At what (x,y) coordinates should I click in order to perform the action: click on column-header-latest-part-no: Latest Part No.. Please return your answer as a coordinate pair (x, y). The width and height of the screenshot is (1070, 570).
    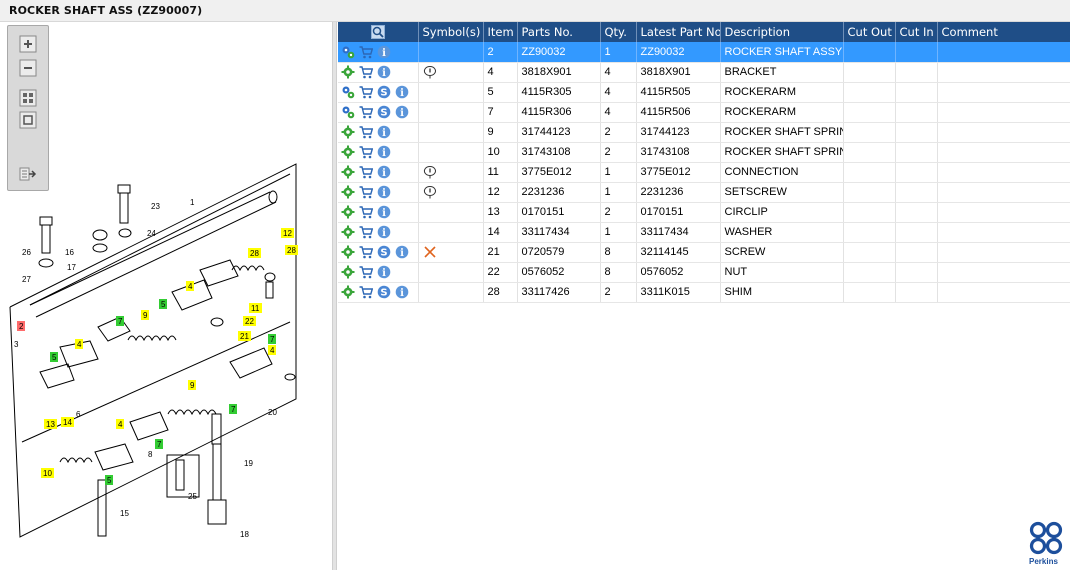
    Looking at the image, I should click on (678, 32).